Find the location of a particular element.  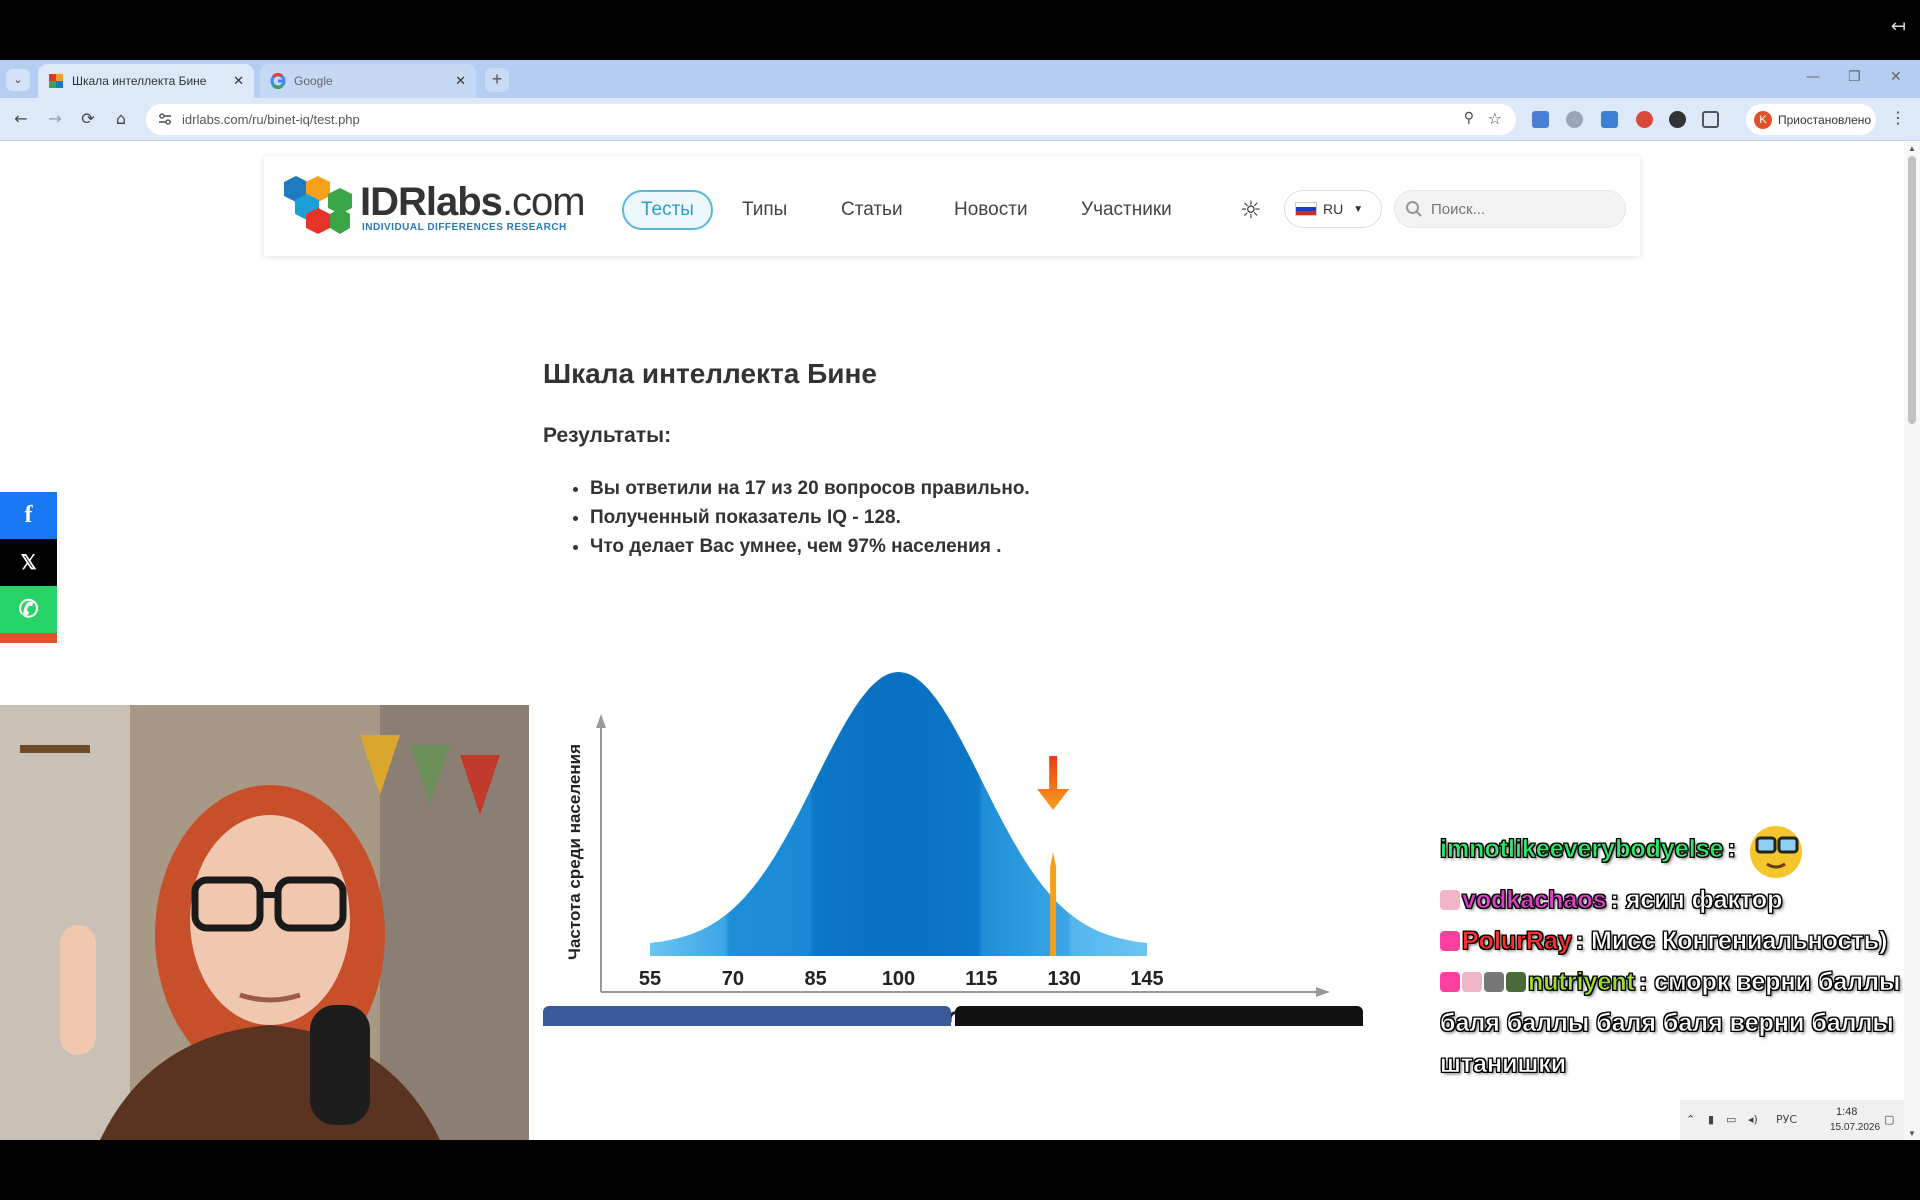

bookmark-star-icon: ☆ is located at coordinates (1495, 118).